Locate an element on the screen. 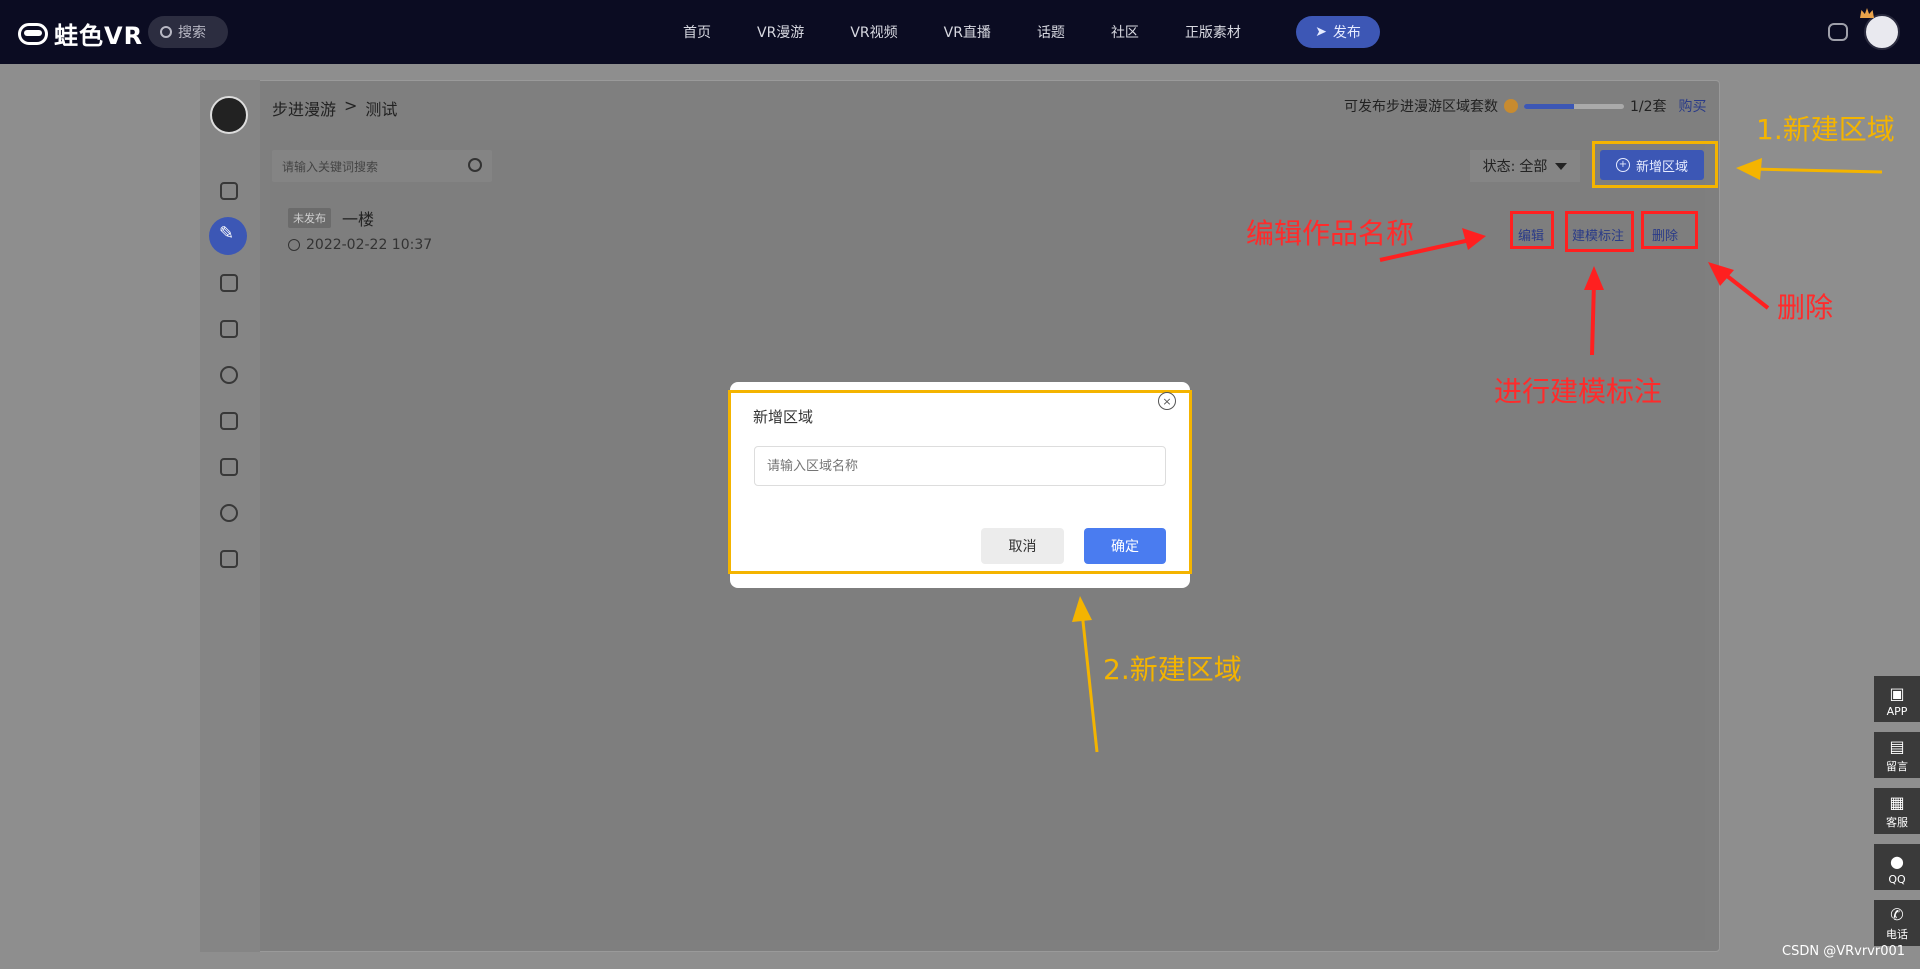  float-qq-label: QQ is located at coordinates (1897, 879).